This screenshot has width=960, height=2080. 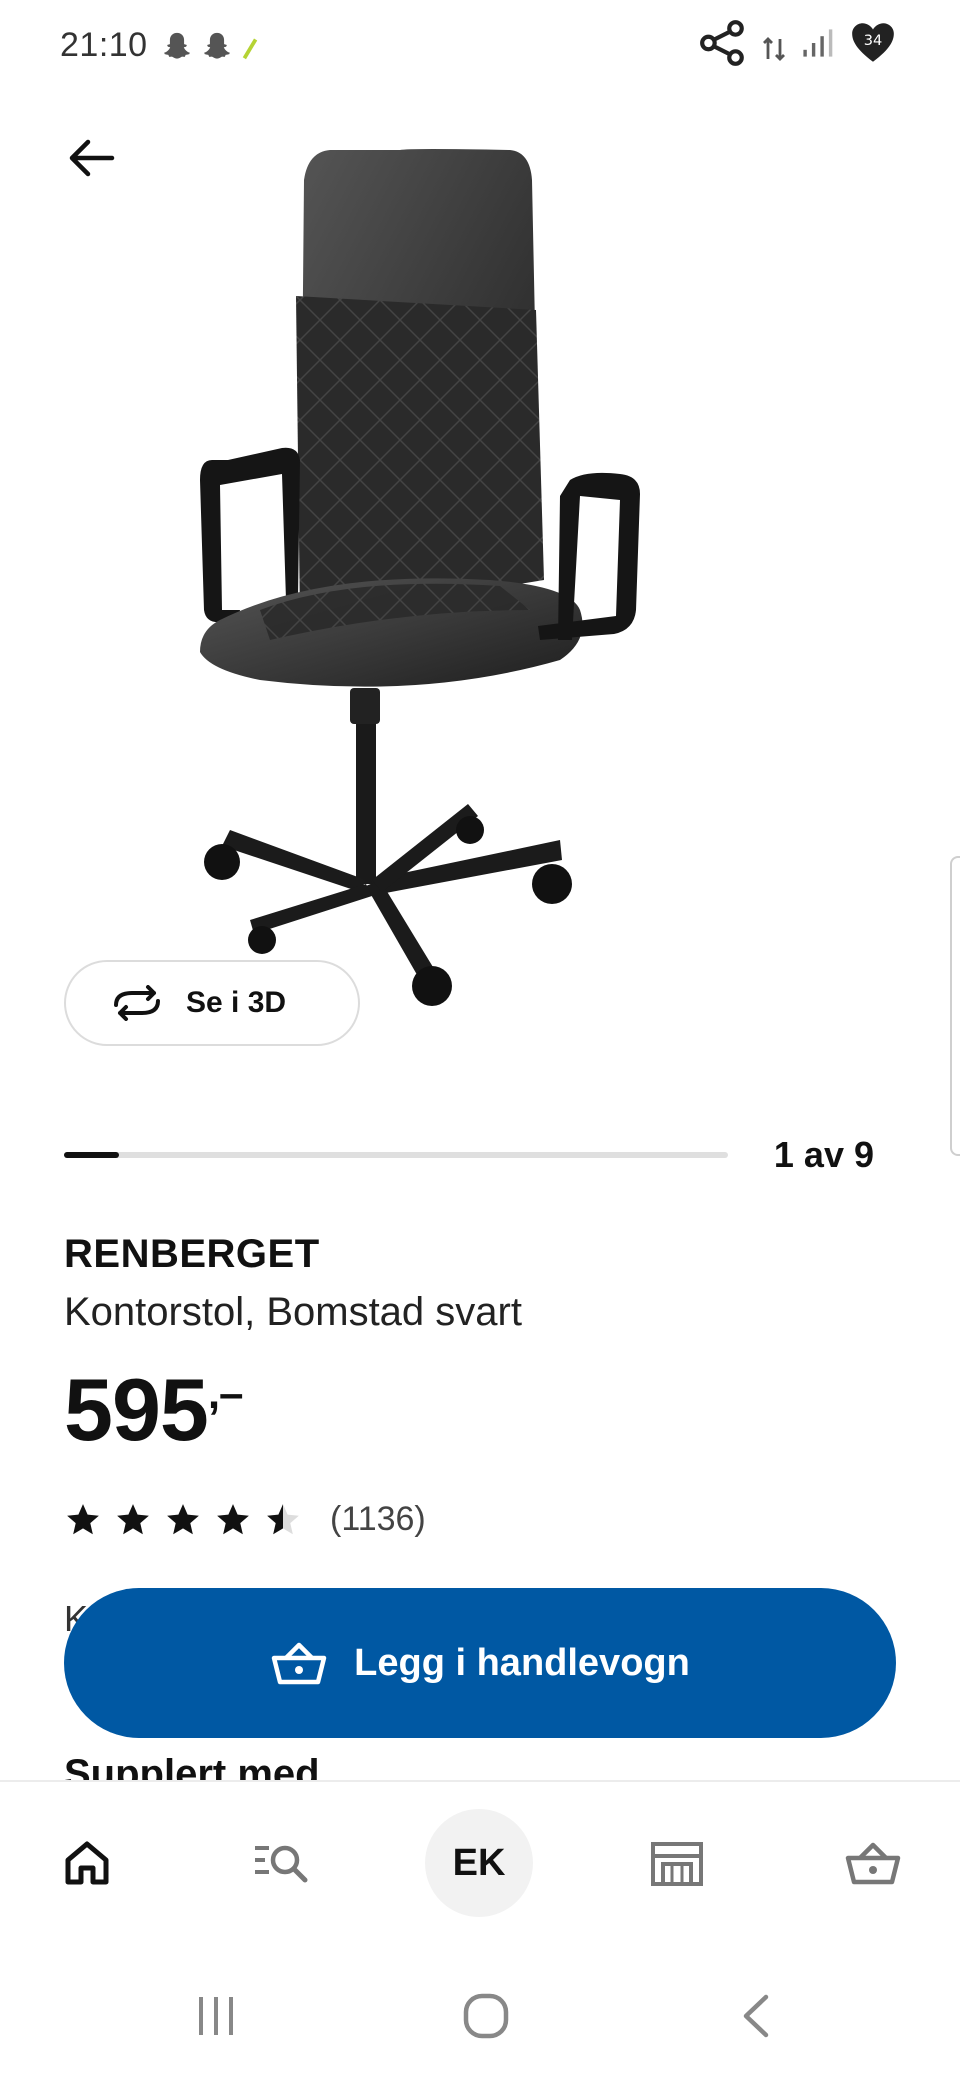 I want to click on product-description: Kontorstol, Bomstad svart, so click(x=293, y=1312).